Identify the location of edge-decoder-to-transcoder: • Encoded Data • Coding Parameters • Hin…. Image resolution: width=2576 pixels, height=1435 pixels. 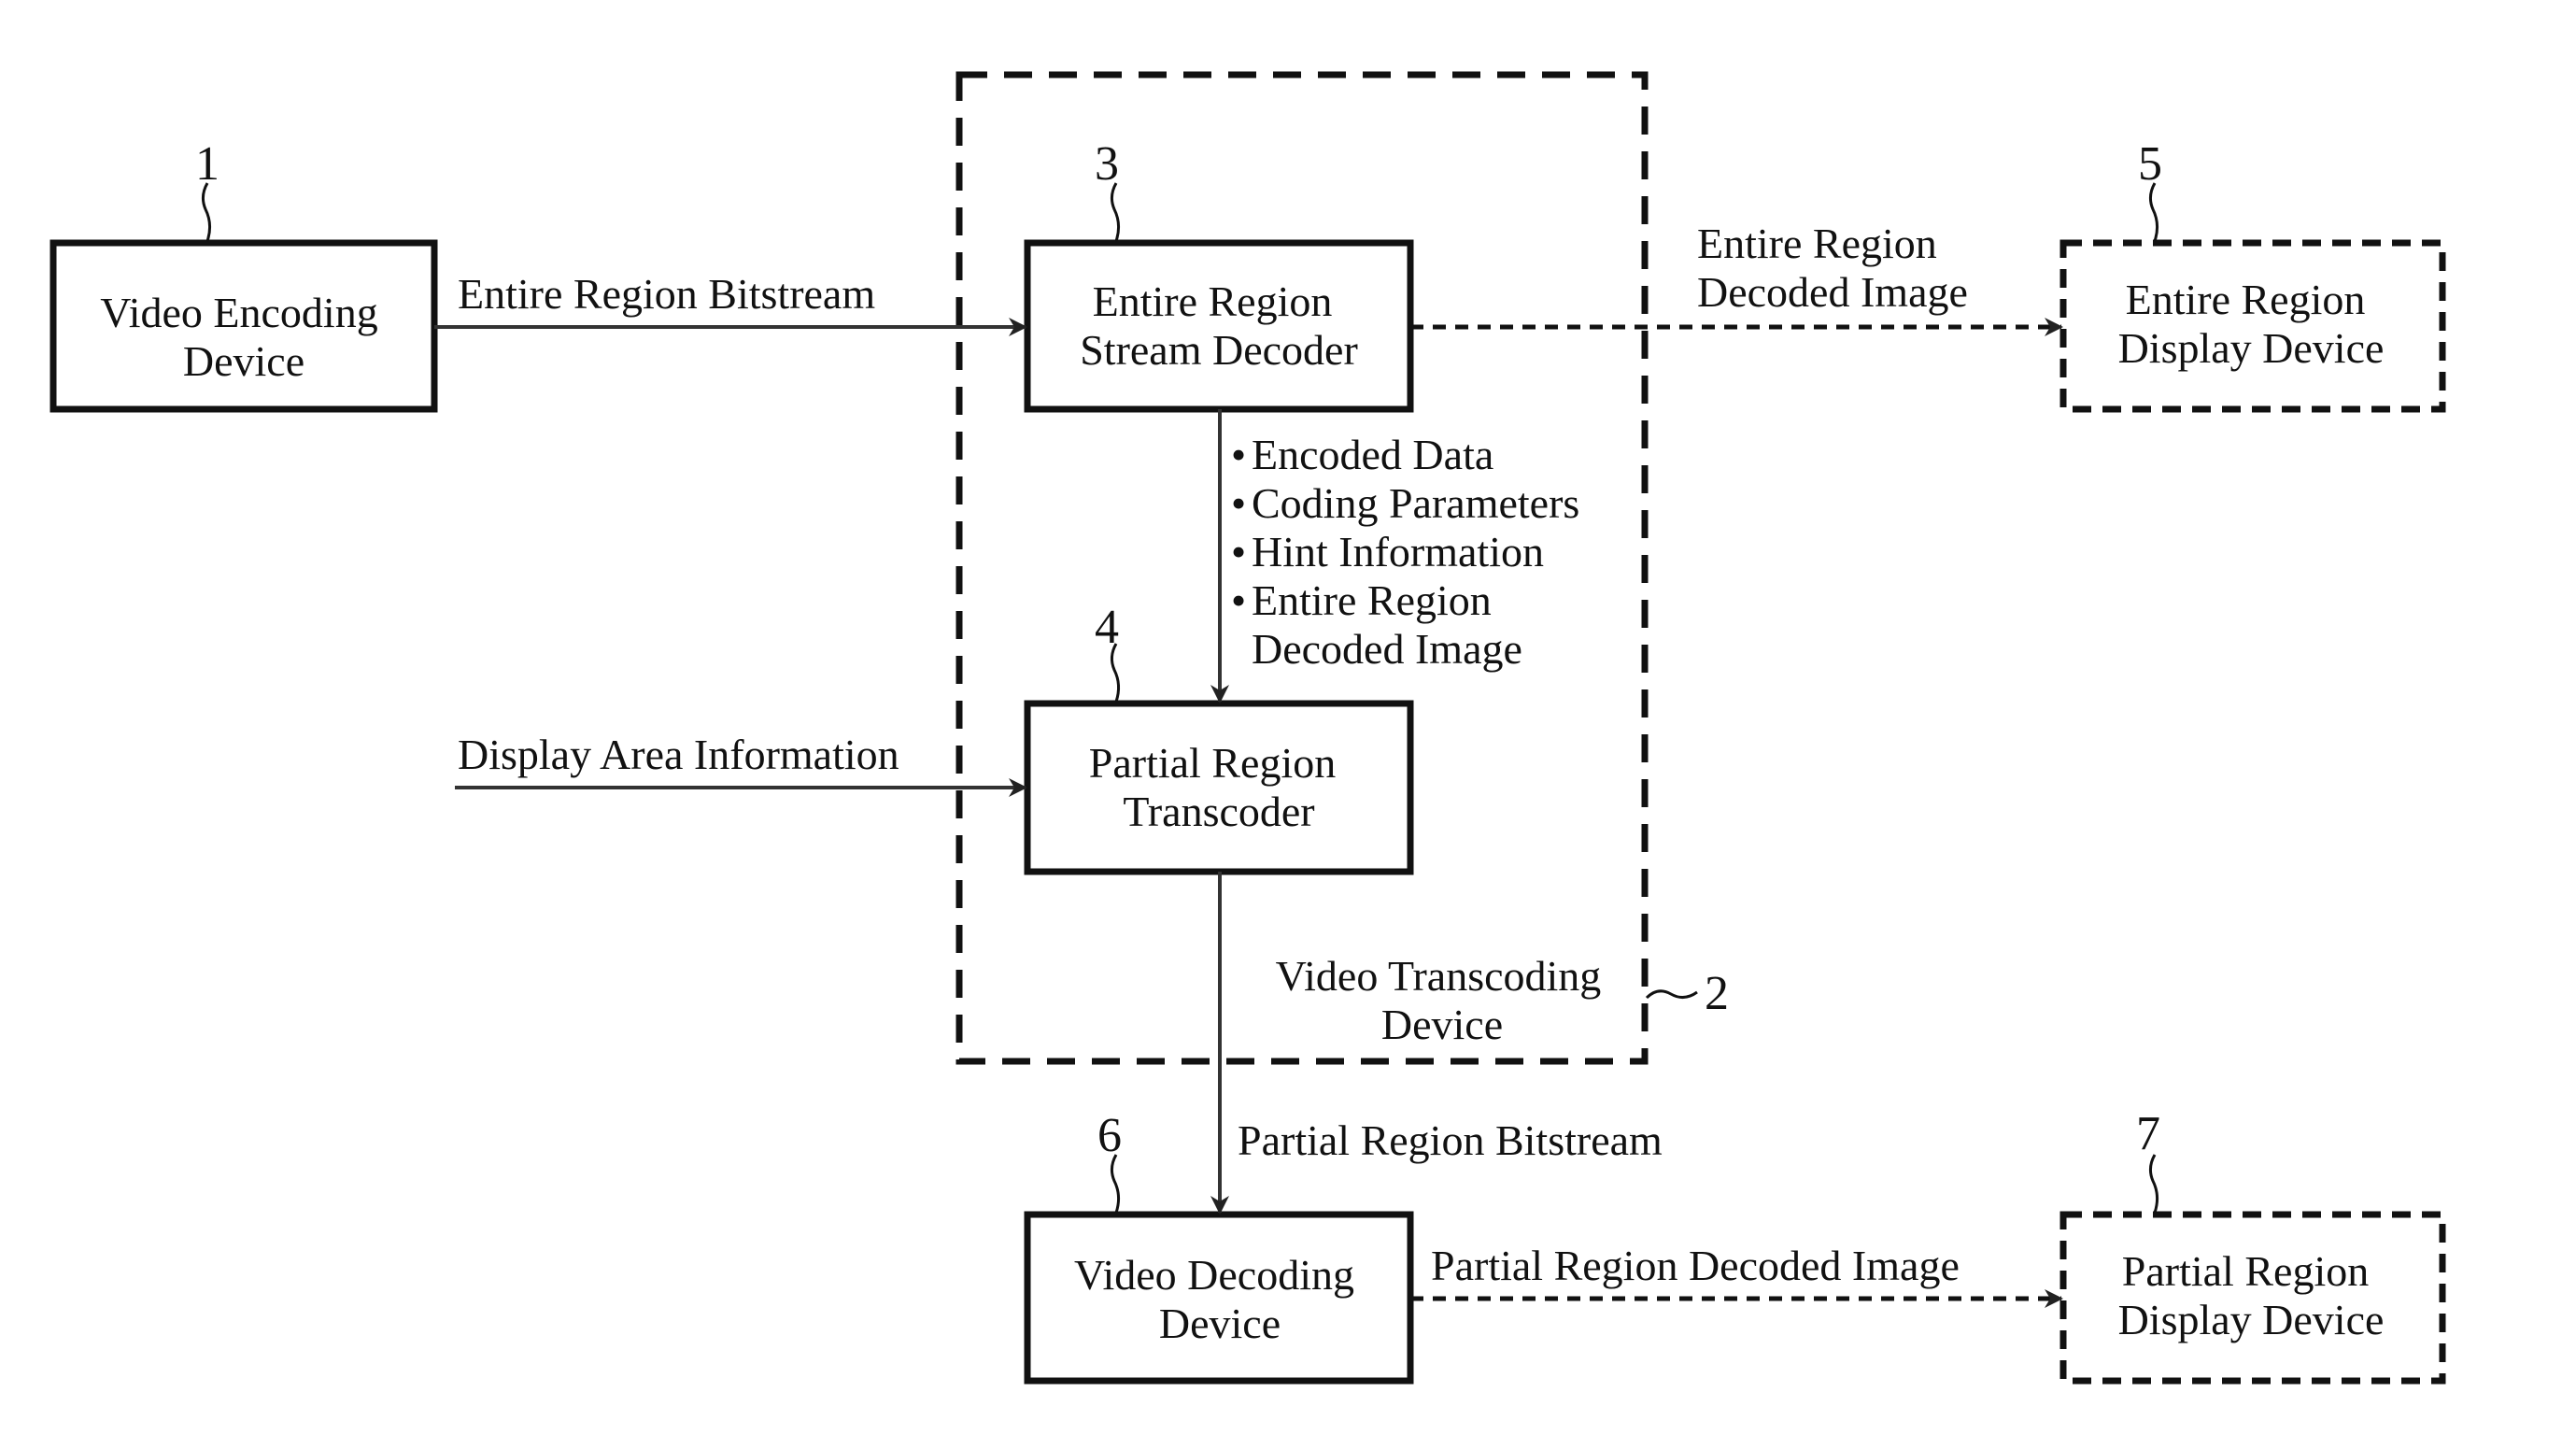
(1394, 556).